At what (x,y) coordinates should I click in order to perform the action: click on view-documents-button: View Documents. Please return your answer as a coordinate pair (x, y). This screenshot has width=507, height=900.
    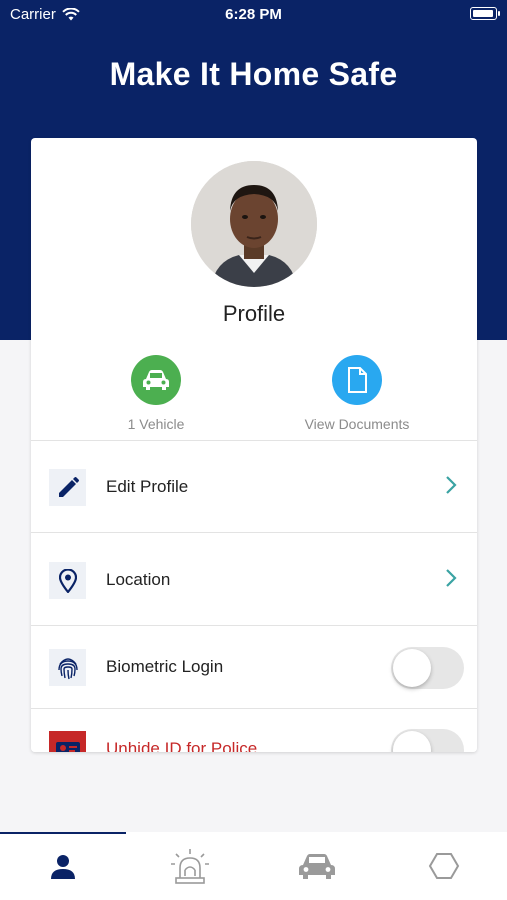
    Looking at the image, I should click on (357, 393).